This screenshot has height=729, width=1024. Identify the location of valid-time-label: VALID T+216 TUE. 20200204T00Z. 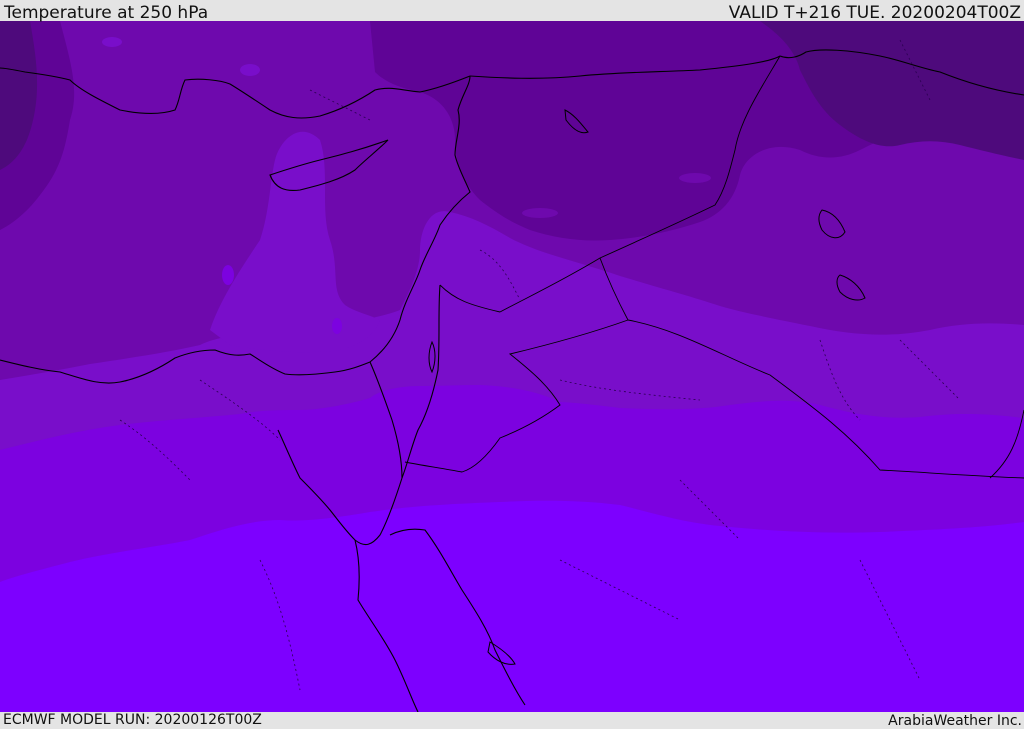
(874, 13).